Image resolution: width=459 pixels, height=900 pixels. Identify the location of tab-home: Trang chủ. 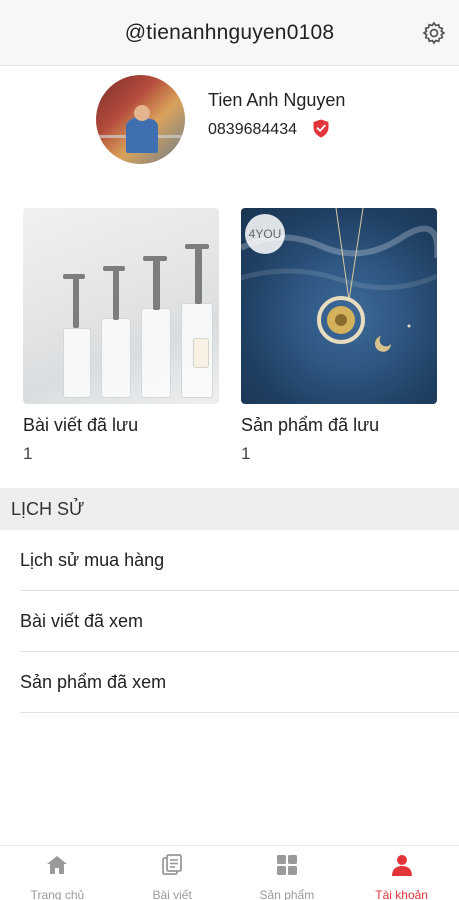
(57, 873).